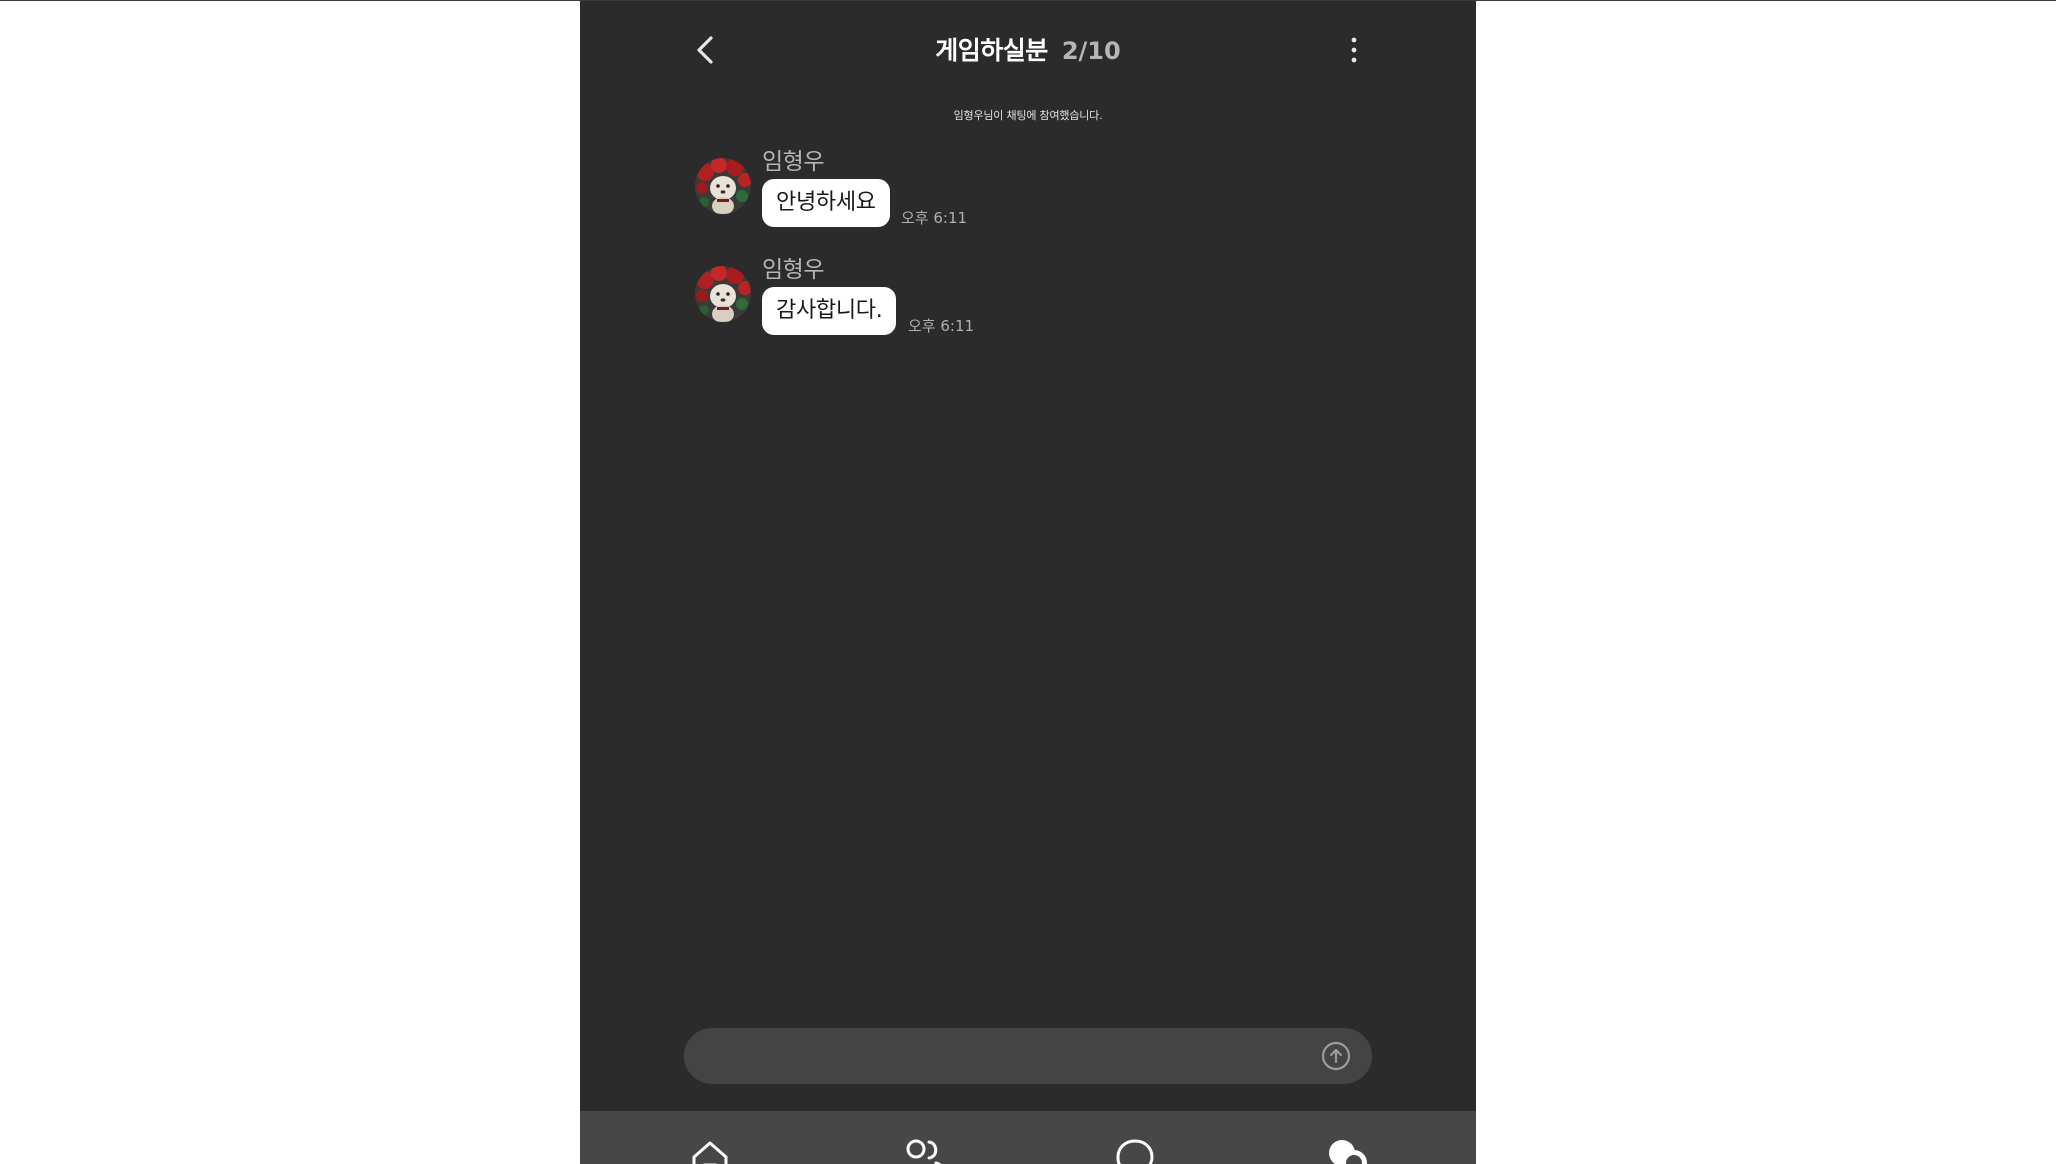 This screenshot has width=2056, height=1164. I want to click on system-message: 임형우님이 채팅에 참여했습니다., so click(1028, 115).